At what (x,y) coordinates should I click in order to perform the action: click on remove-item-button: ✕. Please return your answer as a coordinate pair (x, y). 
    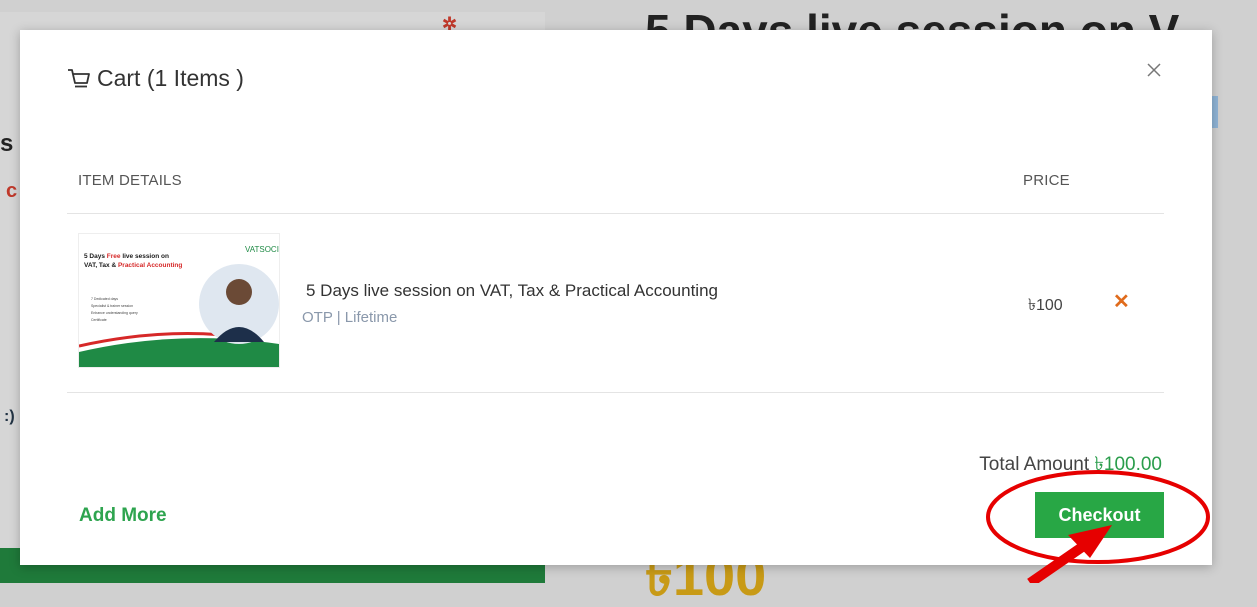
    Looking at the image, I should click on (1121, 302).